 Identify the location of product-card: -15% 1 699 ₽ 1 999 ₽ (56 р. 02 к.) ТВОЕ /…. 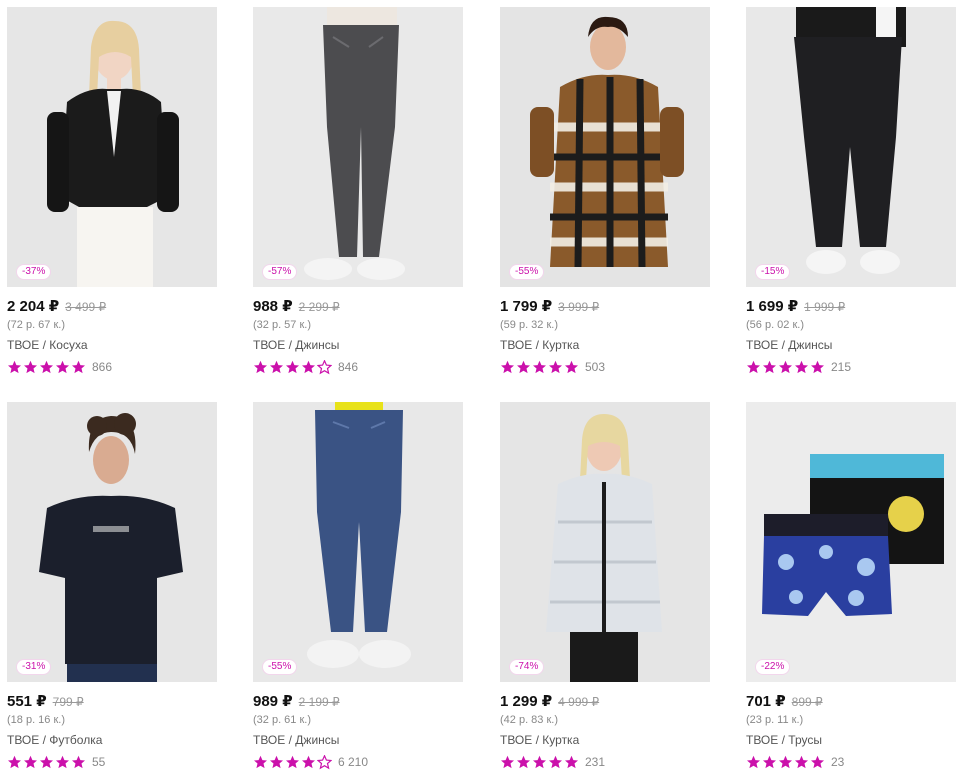
(852, 197).